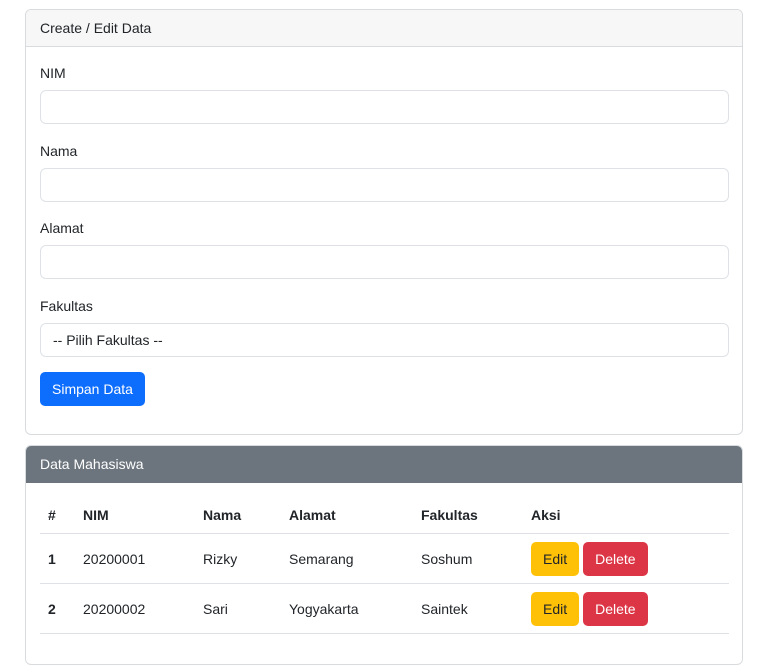  I want to click on row-nama: Sari, so click(215, 608).